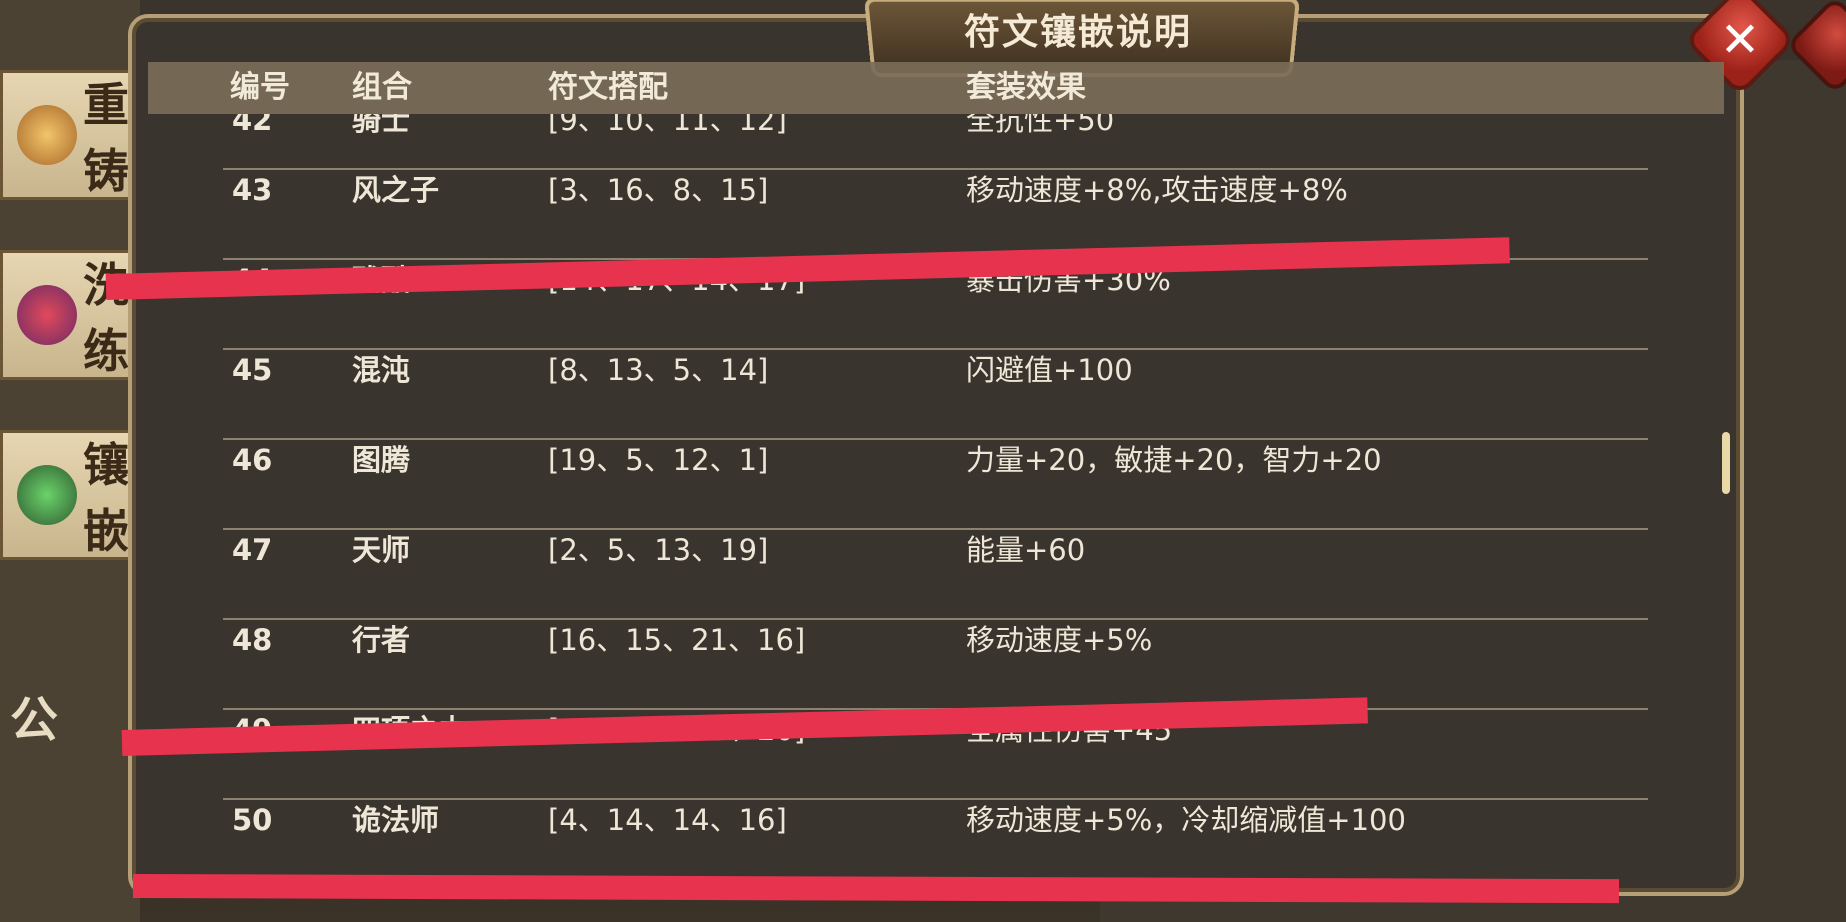  Describe the element at coordinates (1186, 820) in the screenshot. I see `row-set-effect: 移动速度+5%，冷却缩减值+100` at that location.